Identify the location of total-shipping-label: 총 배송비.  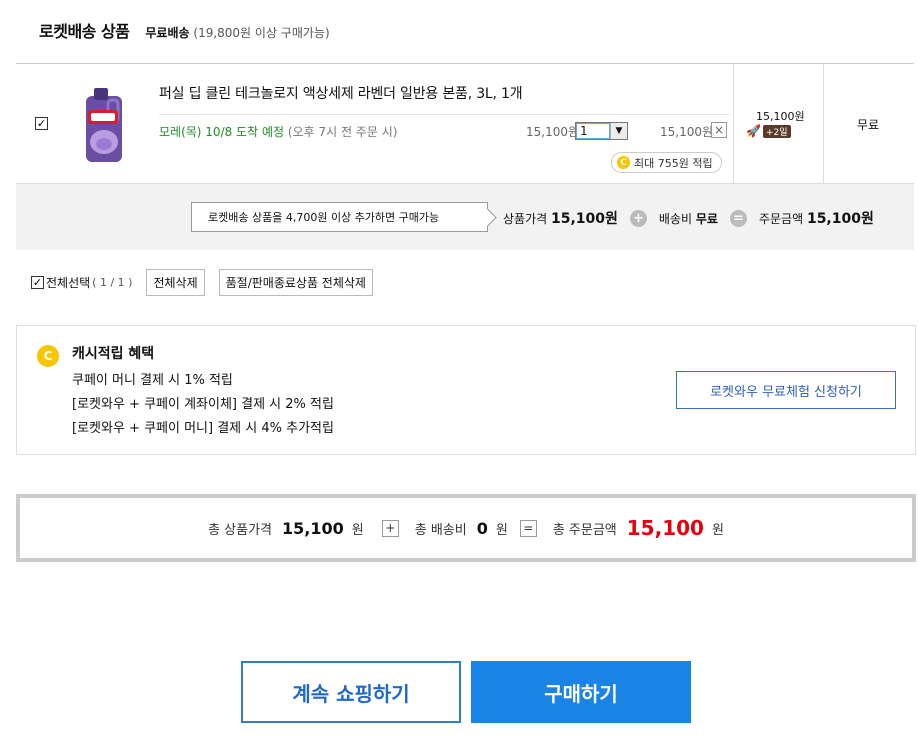
(440, 530).